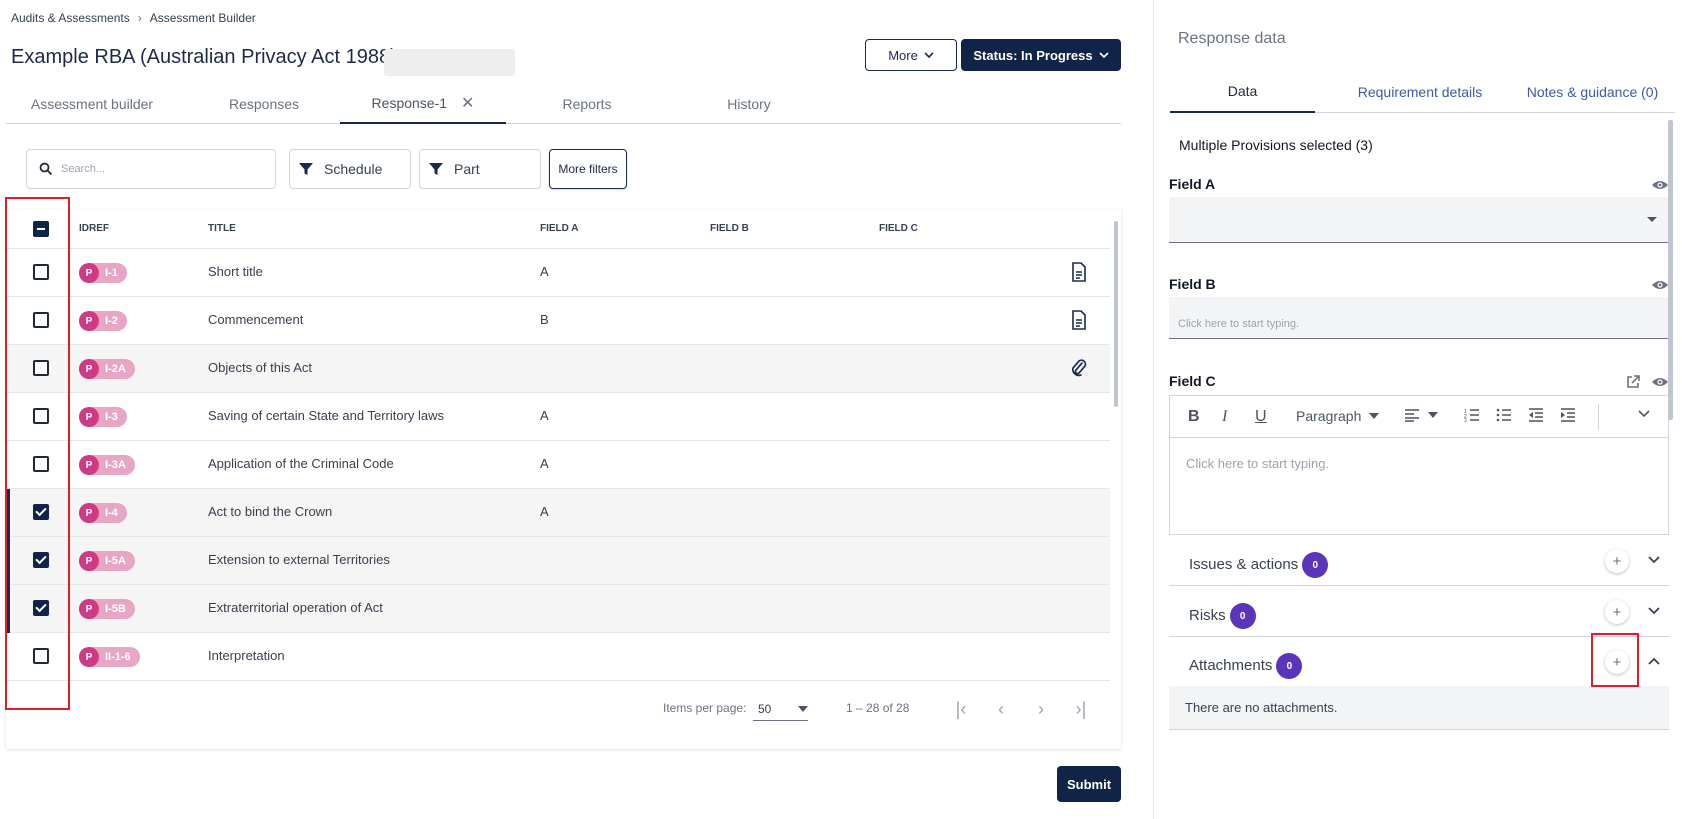  What do you see at coordinates (558, 369) in the screenshot?
I see `table-row: P I-2A Objects of this Act` at bounding box center [558, 369].